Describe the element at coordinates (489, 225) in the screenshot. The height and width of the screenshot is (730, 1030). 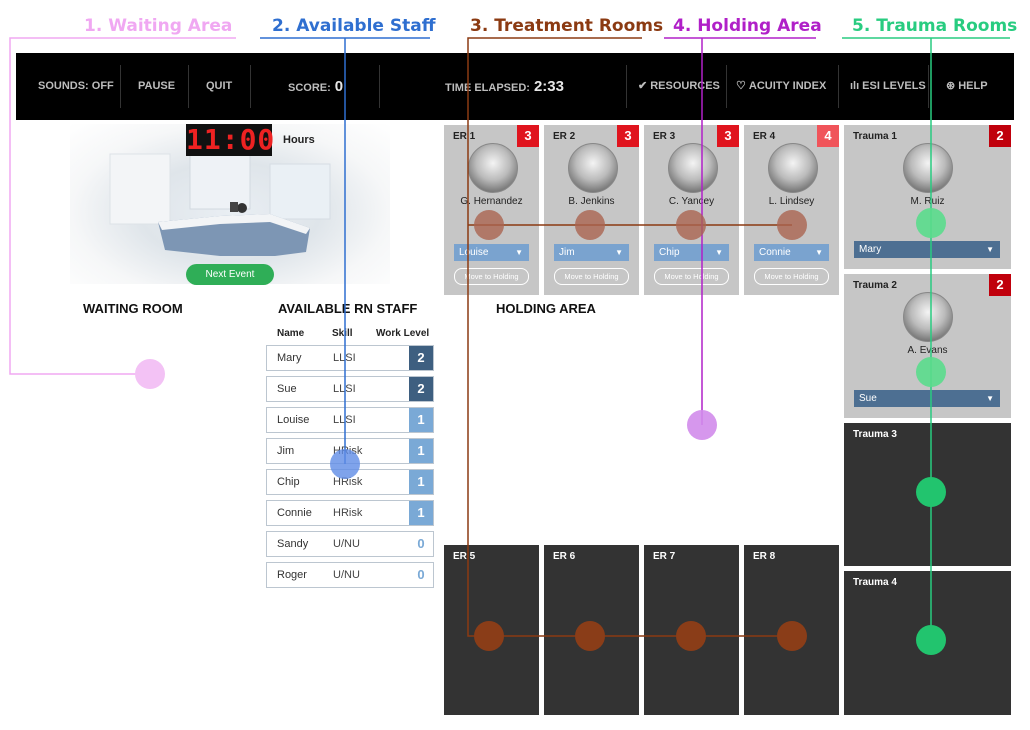
I see `er1-marker` at that location.